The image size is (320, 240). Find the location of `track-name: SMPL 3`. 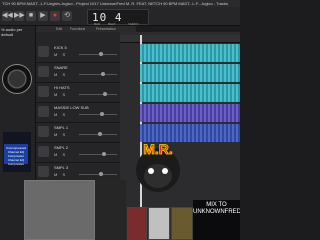

track-name: SMPL 3 is located at coordinates (61, 167).